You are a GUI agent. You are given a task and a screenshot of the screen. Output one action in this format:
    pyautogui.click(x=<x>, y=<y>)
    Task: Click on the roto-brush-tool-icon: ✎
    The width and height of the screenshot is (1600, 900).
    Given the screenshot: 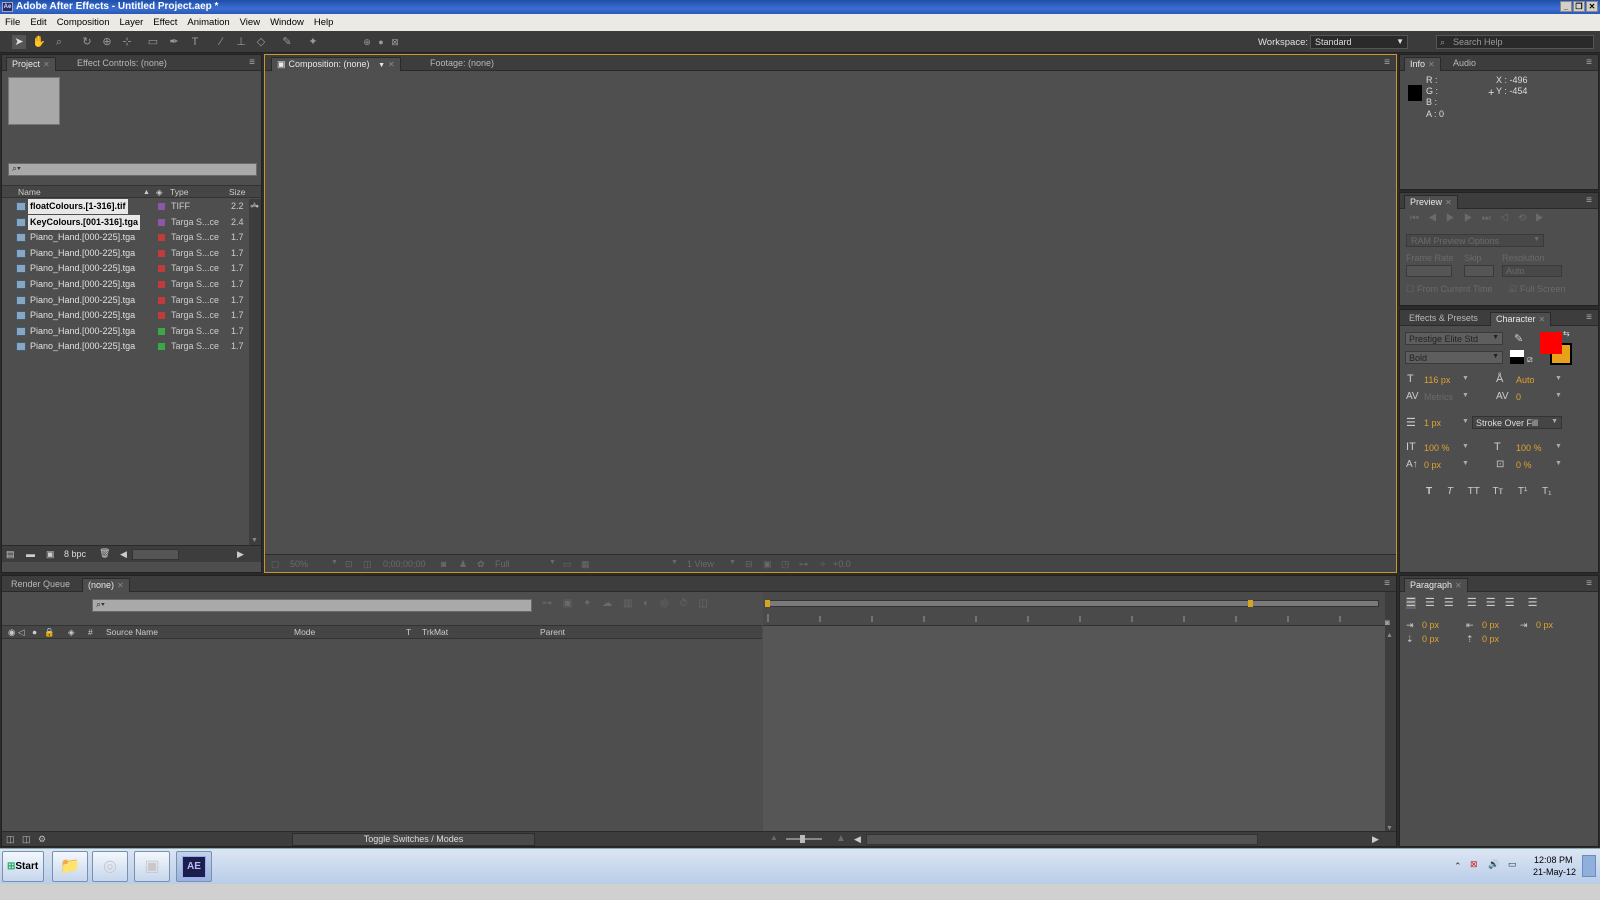 What is the action you would take?
    pyautogui.click(x=287, y=42)
    